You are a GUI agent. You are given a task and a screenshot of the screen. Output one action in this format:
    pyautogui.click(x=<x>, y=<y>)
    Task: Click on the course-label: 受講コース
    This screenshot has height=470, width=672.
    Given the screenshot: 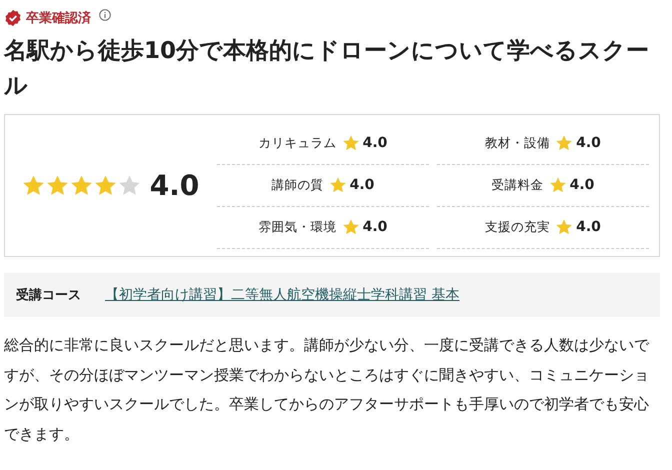 What is the action you would take?
    pyautogui.click(x=48, y=295)
    